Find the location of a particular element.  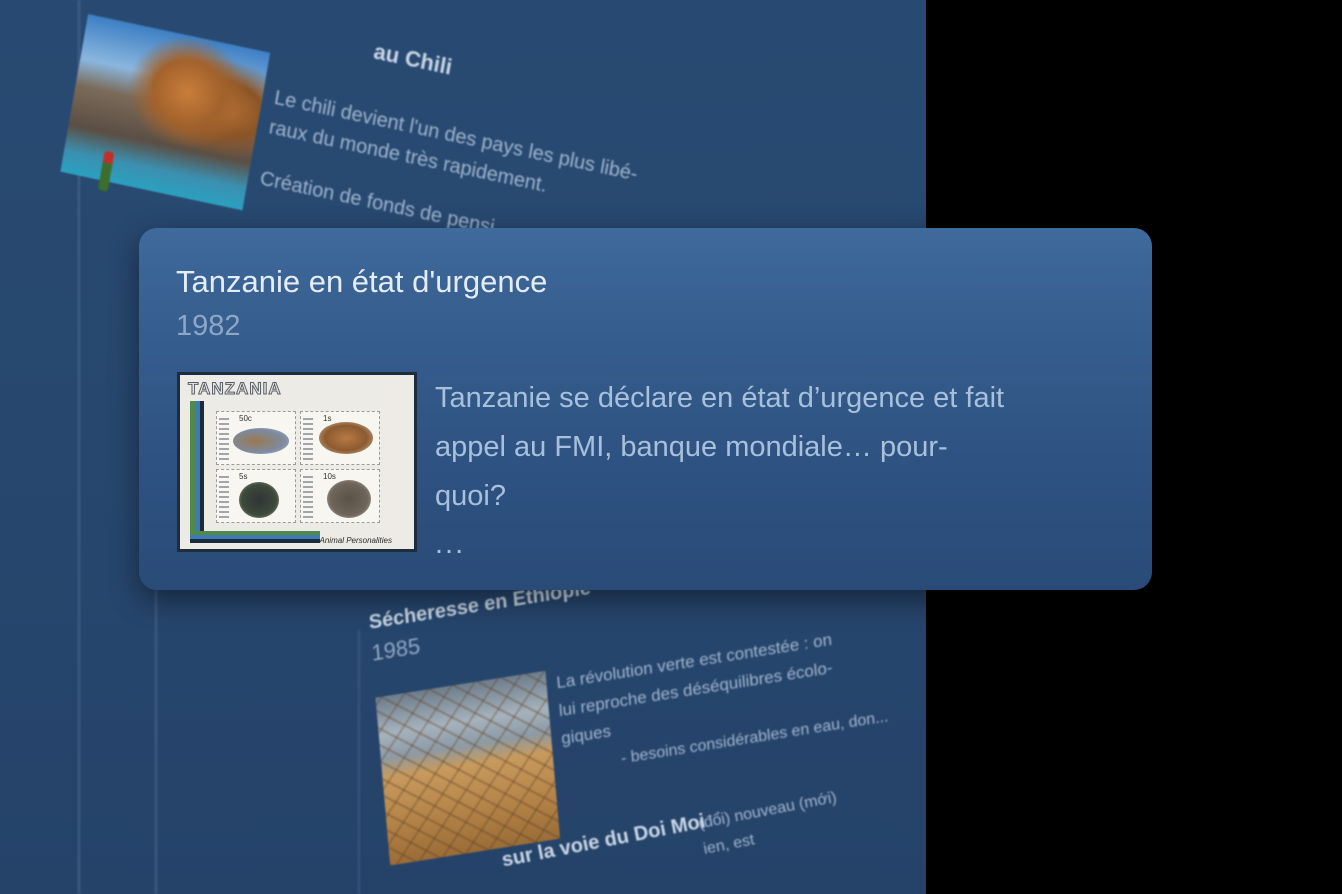

stamp-value: 10s is located at coordinates (329, 476).